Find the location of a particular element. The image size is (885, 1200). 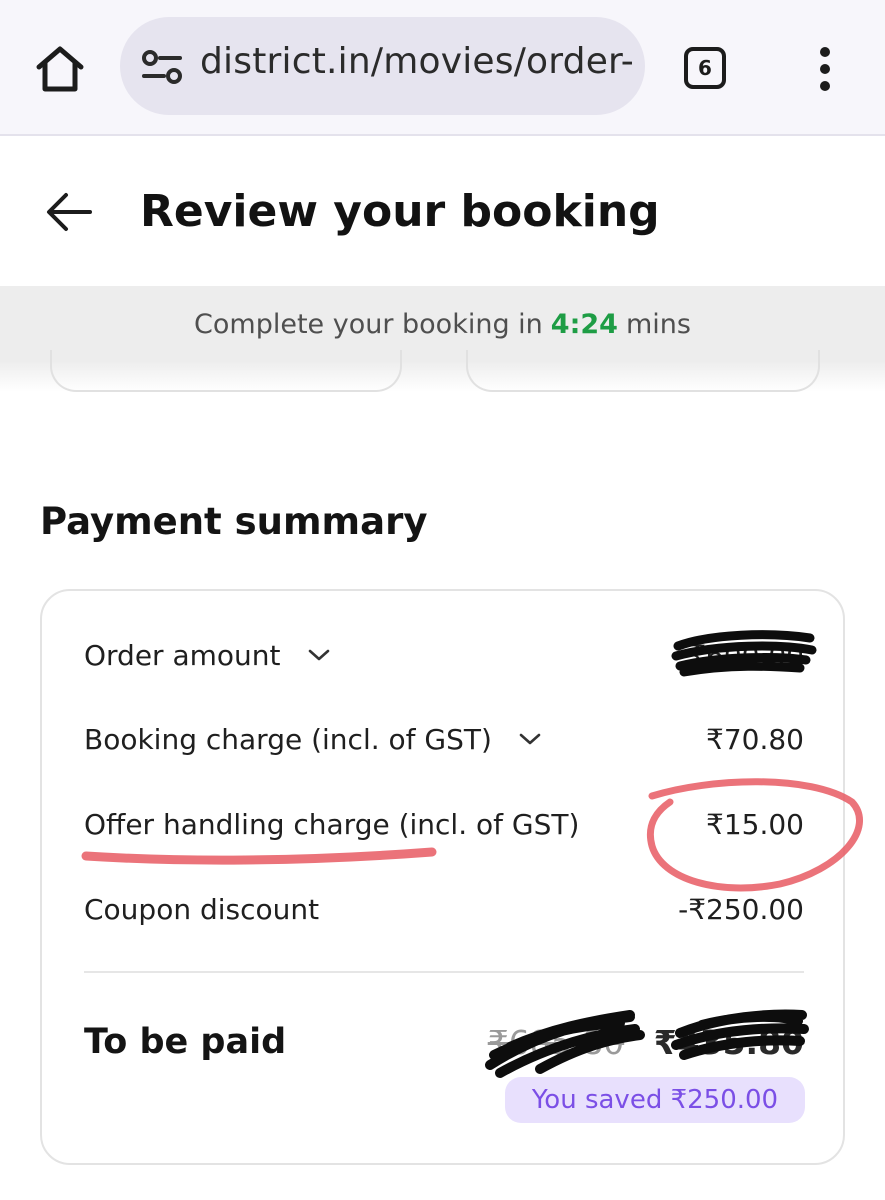

more-vert-icon is located at coordinates (825, 69).